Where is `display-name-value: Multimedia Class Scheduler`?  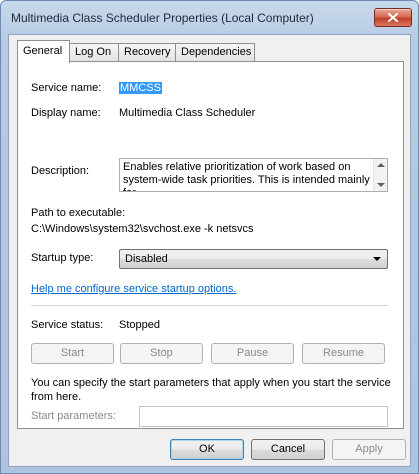
display-name-value: Multimedia Class Scheduler is located at coordinates (187, 113).